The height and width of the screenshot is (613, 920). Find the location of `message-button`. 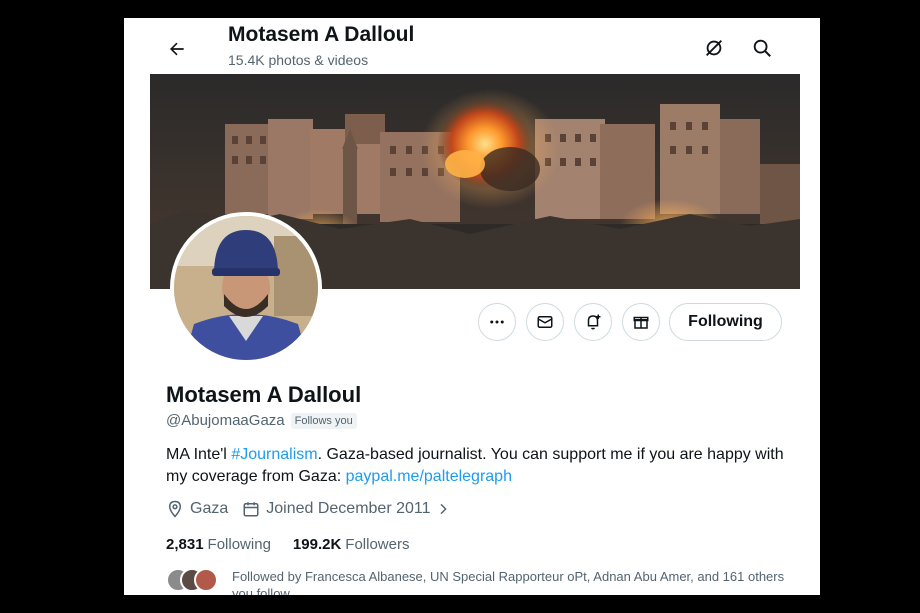

message-button is located at coordinates (545, 322).